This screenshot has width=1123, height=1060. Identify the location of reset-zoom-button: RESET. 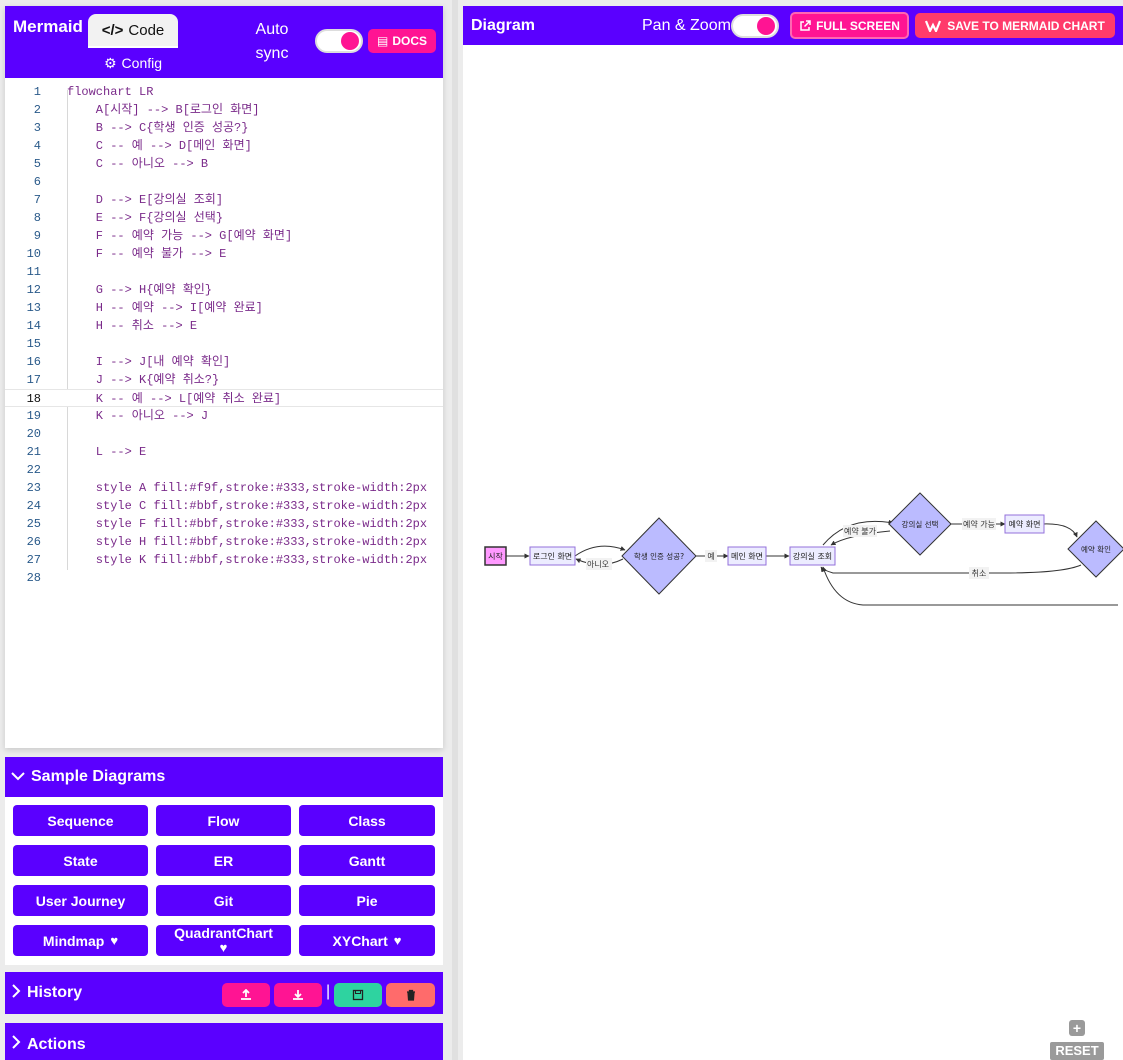
(1077, 1051).